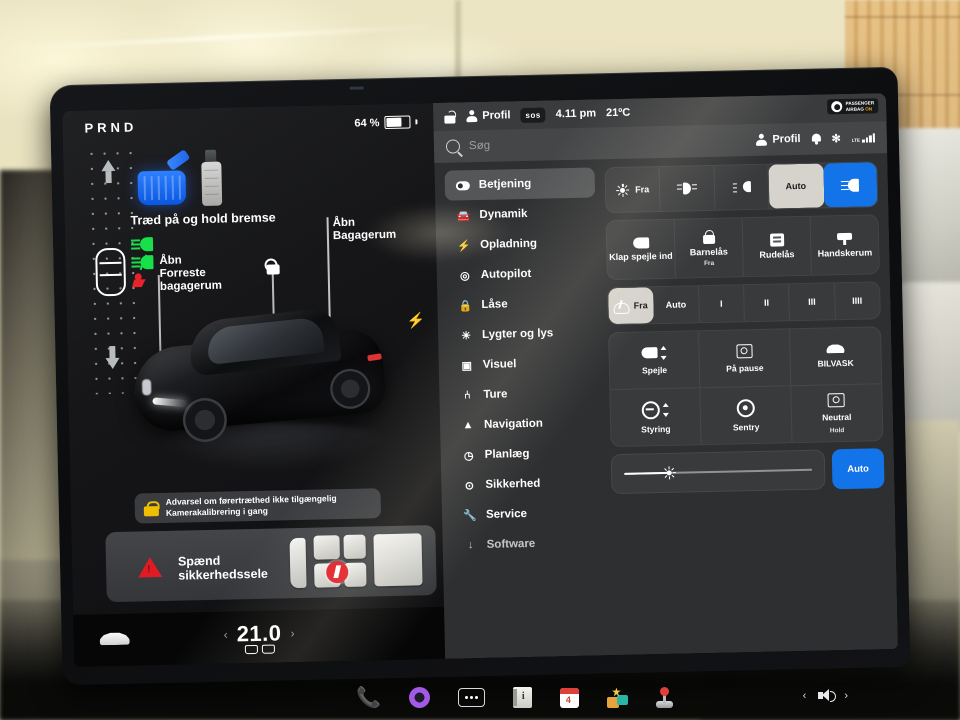  Describe the element at coordinates (827, 695) in the screenshot. I see `speaker-icon` at that location.